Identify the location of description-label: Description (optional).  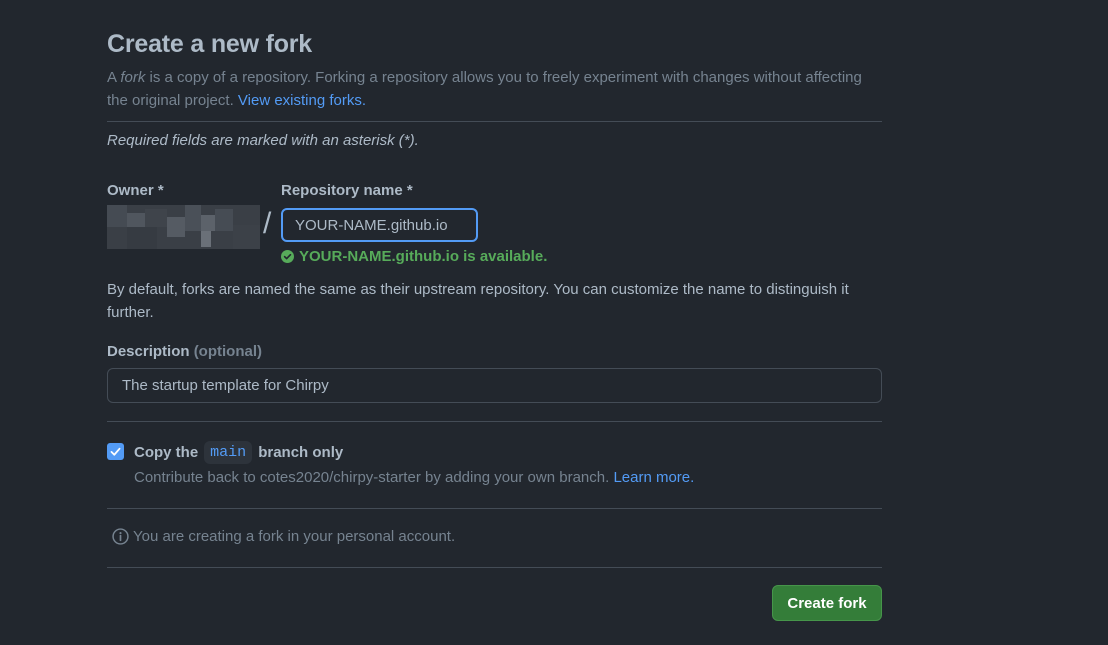
(184, 351).